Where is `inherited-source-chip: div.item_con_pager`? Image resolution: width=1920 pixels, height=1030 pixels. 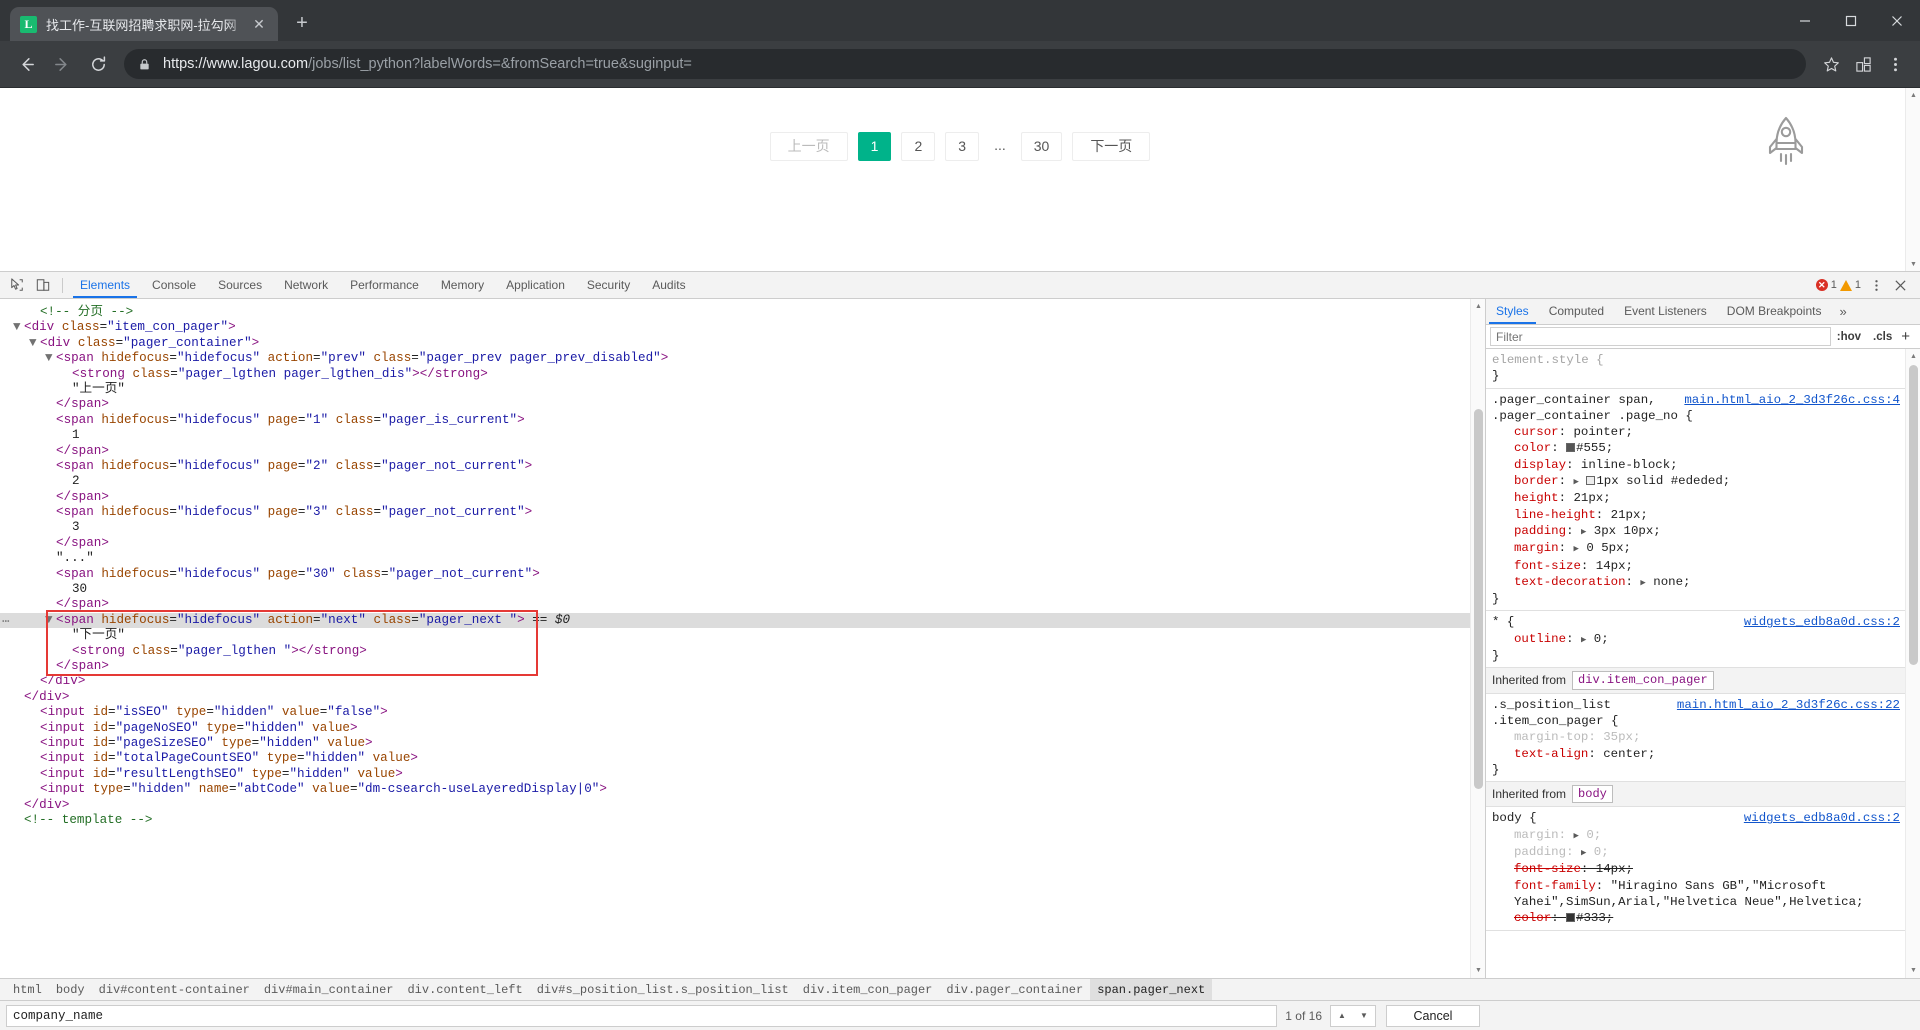 inherited-source-chip: div.item_con_pager is located at coordinates (1643, 680).